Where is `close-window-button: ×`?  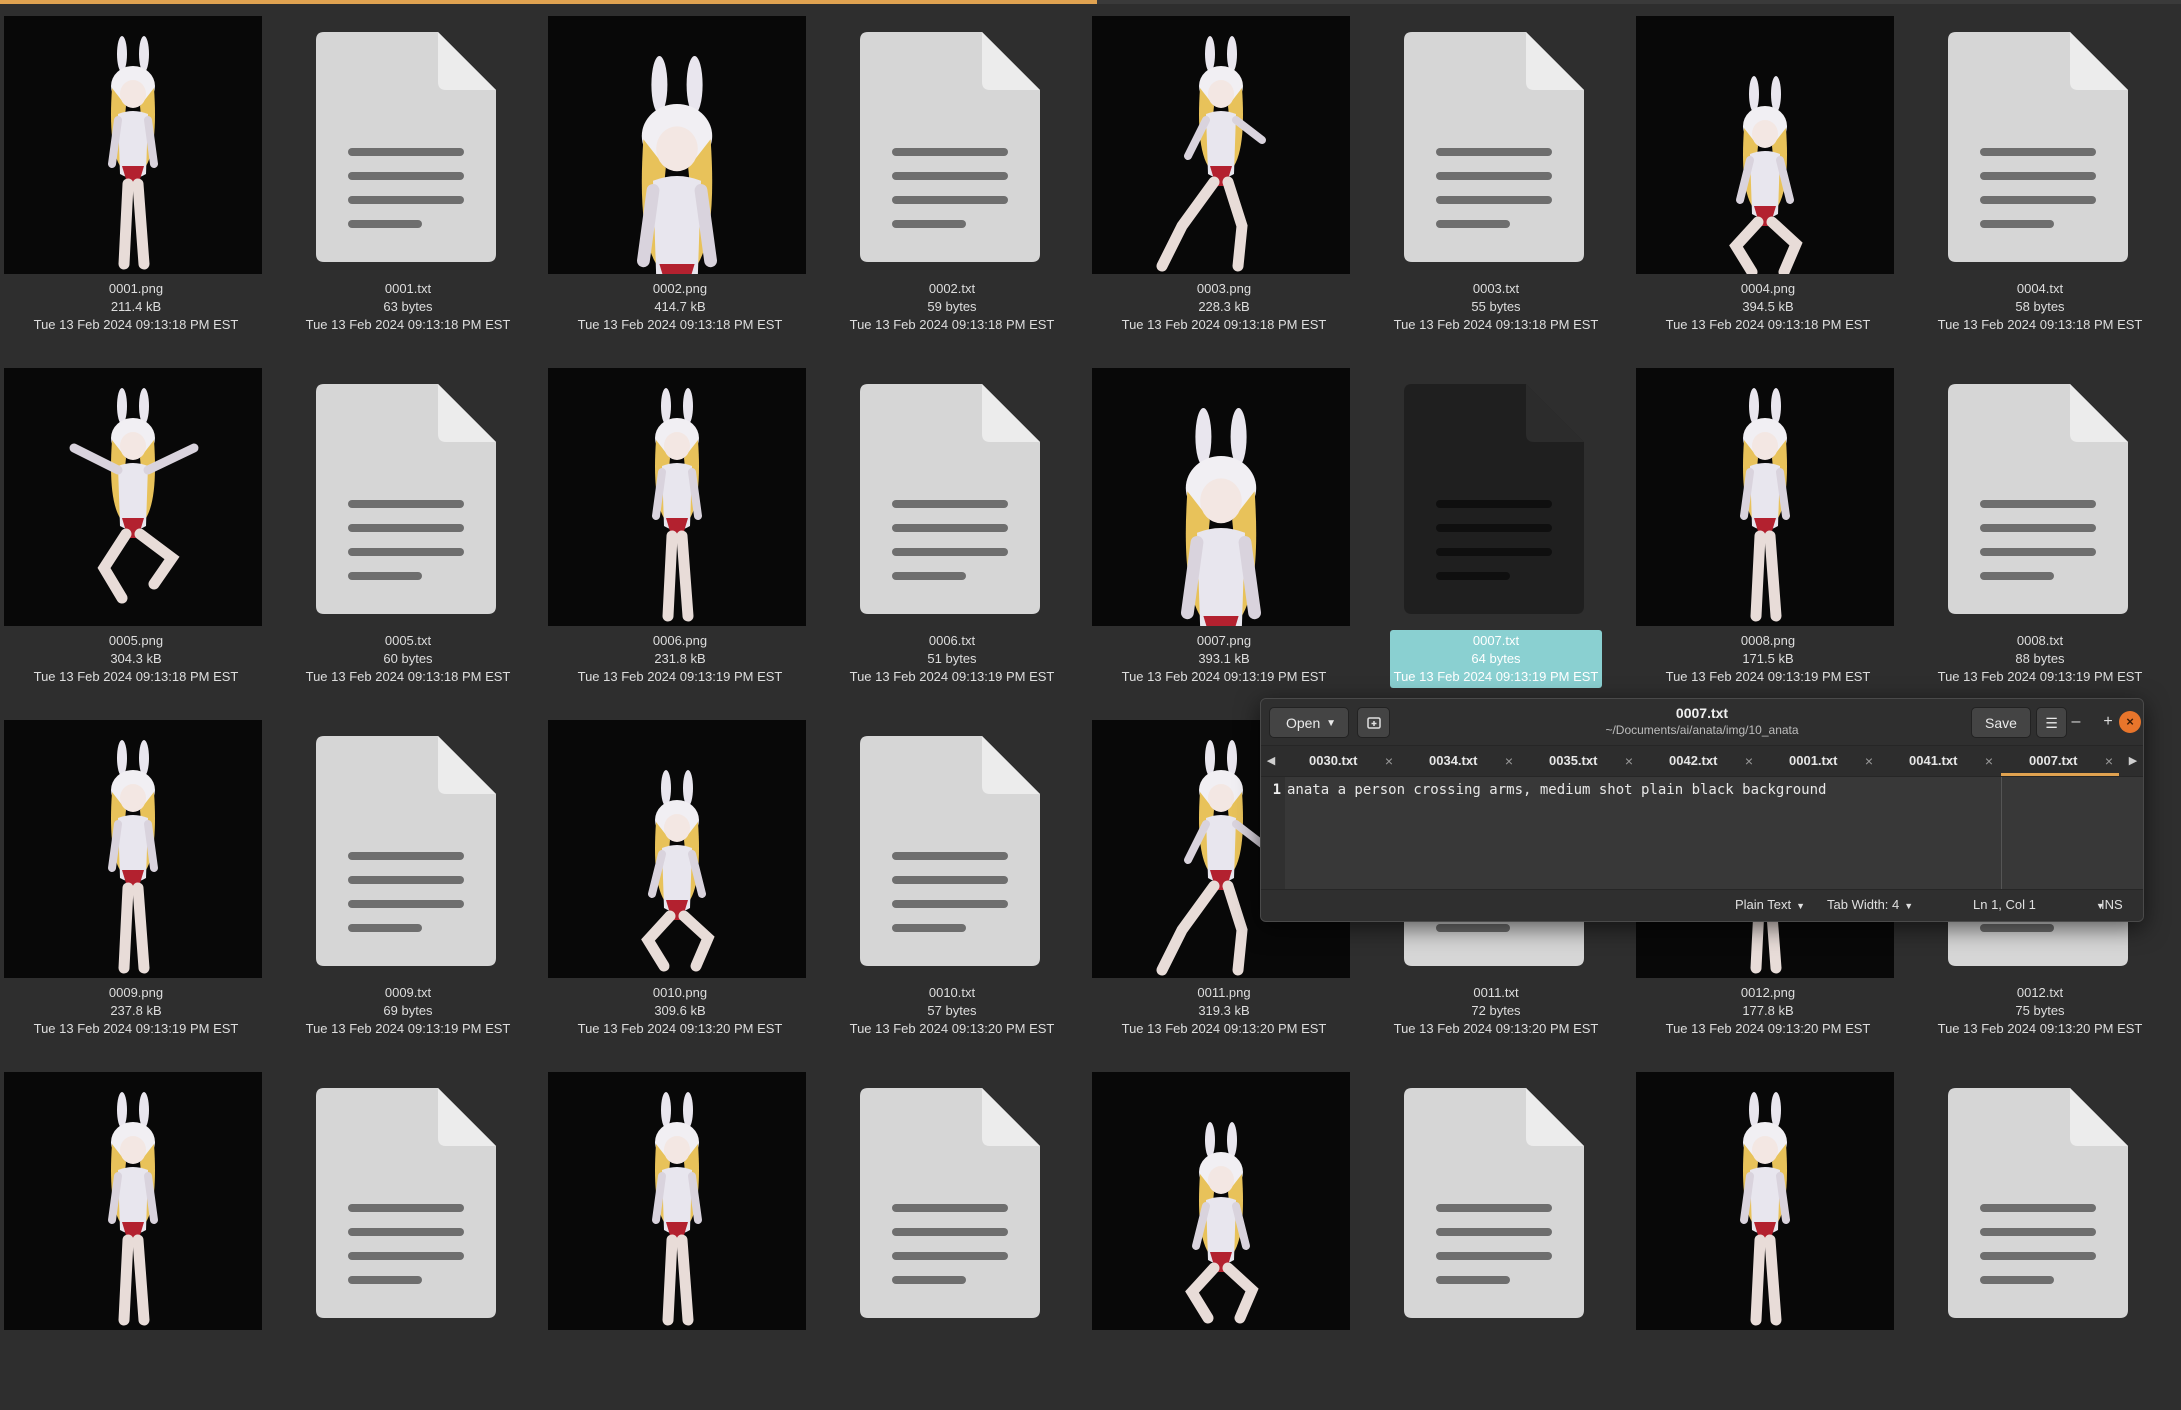 close-window-button: × is located at coordinates (2130, 722).